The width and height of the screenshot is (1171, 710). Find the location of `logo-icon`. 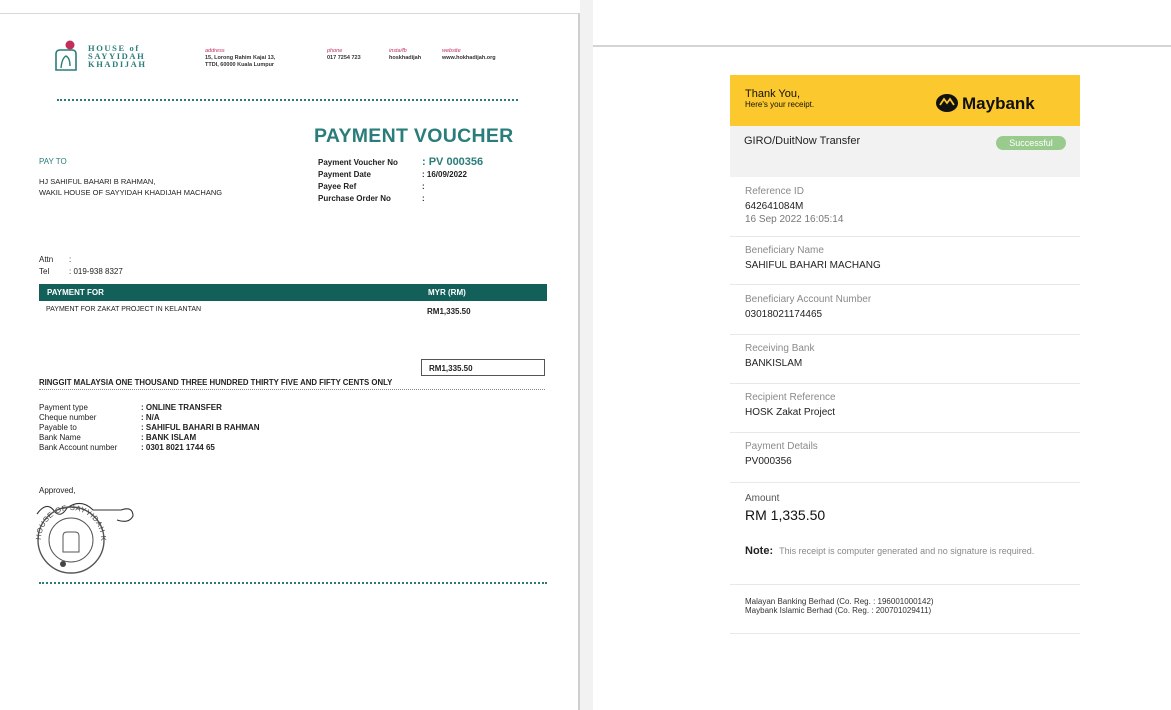

logo-icon is located at coordinates (66, 55).